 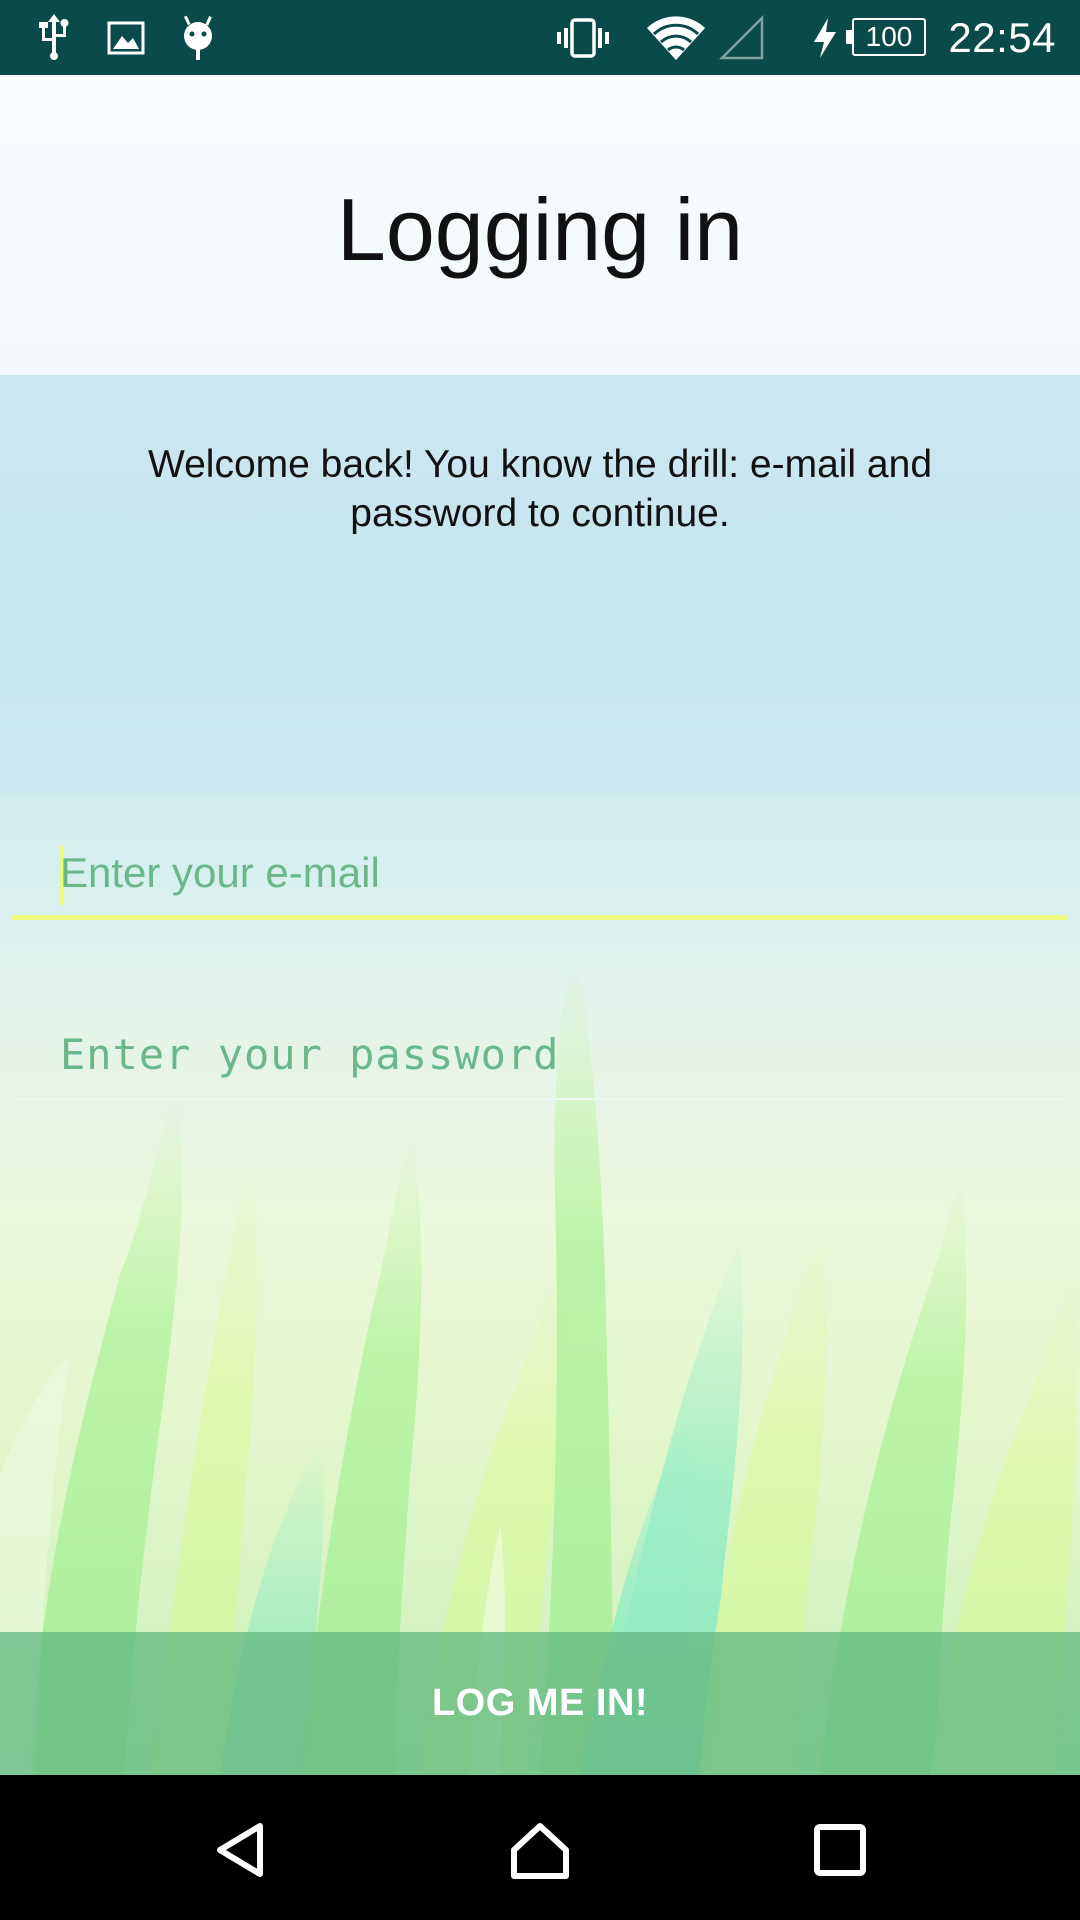 I want to click on recents-icon, so click(x=840, y=1850).